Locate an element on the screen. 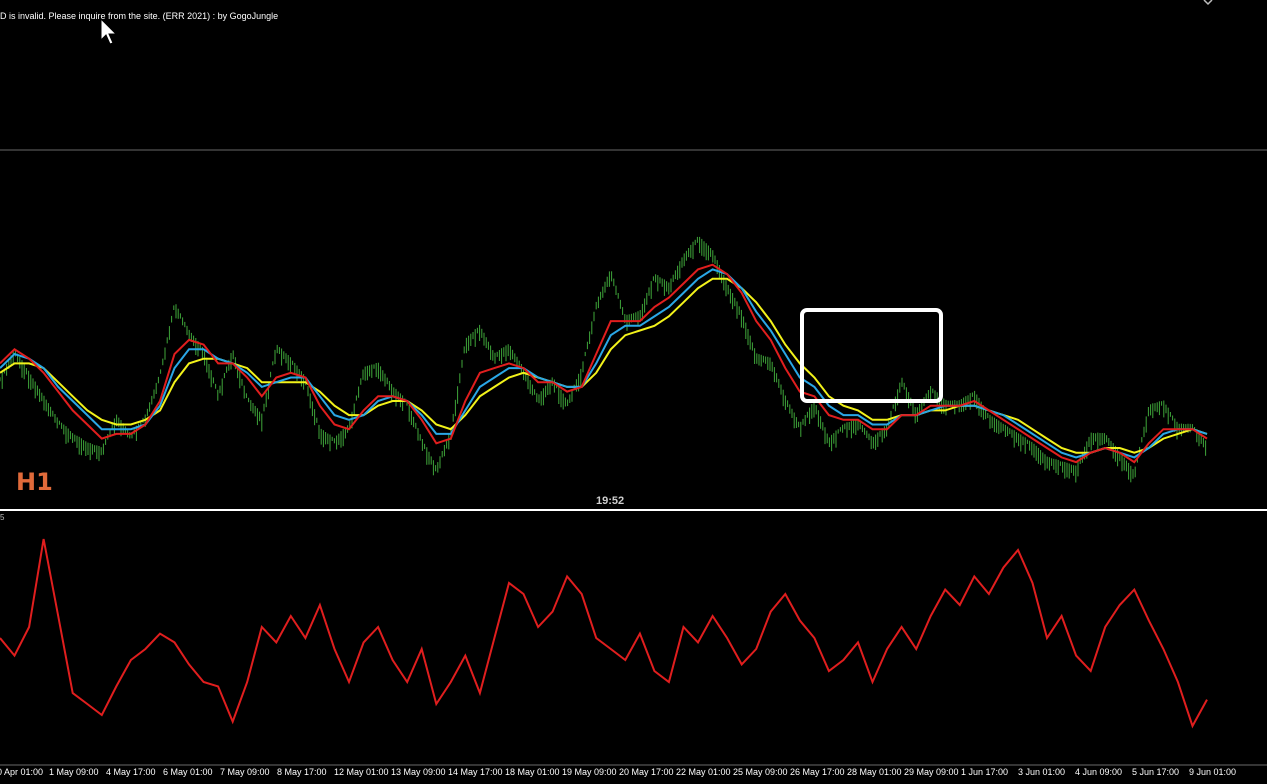  x-axis-tick-label: 6 May 01:00 is located at coordinates (188, 772).